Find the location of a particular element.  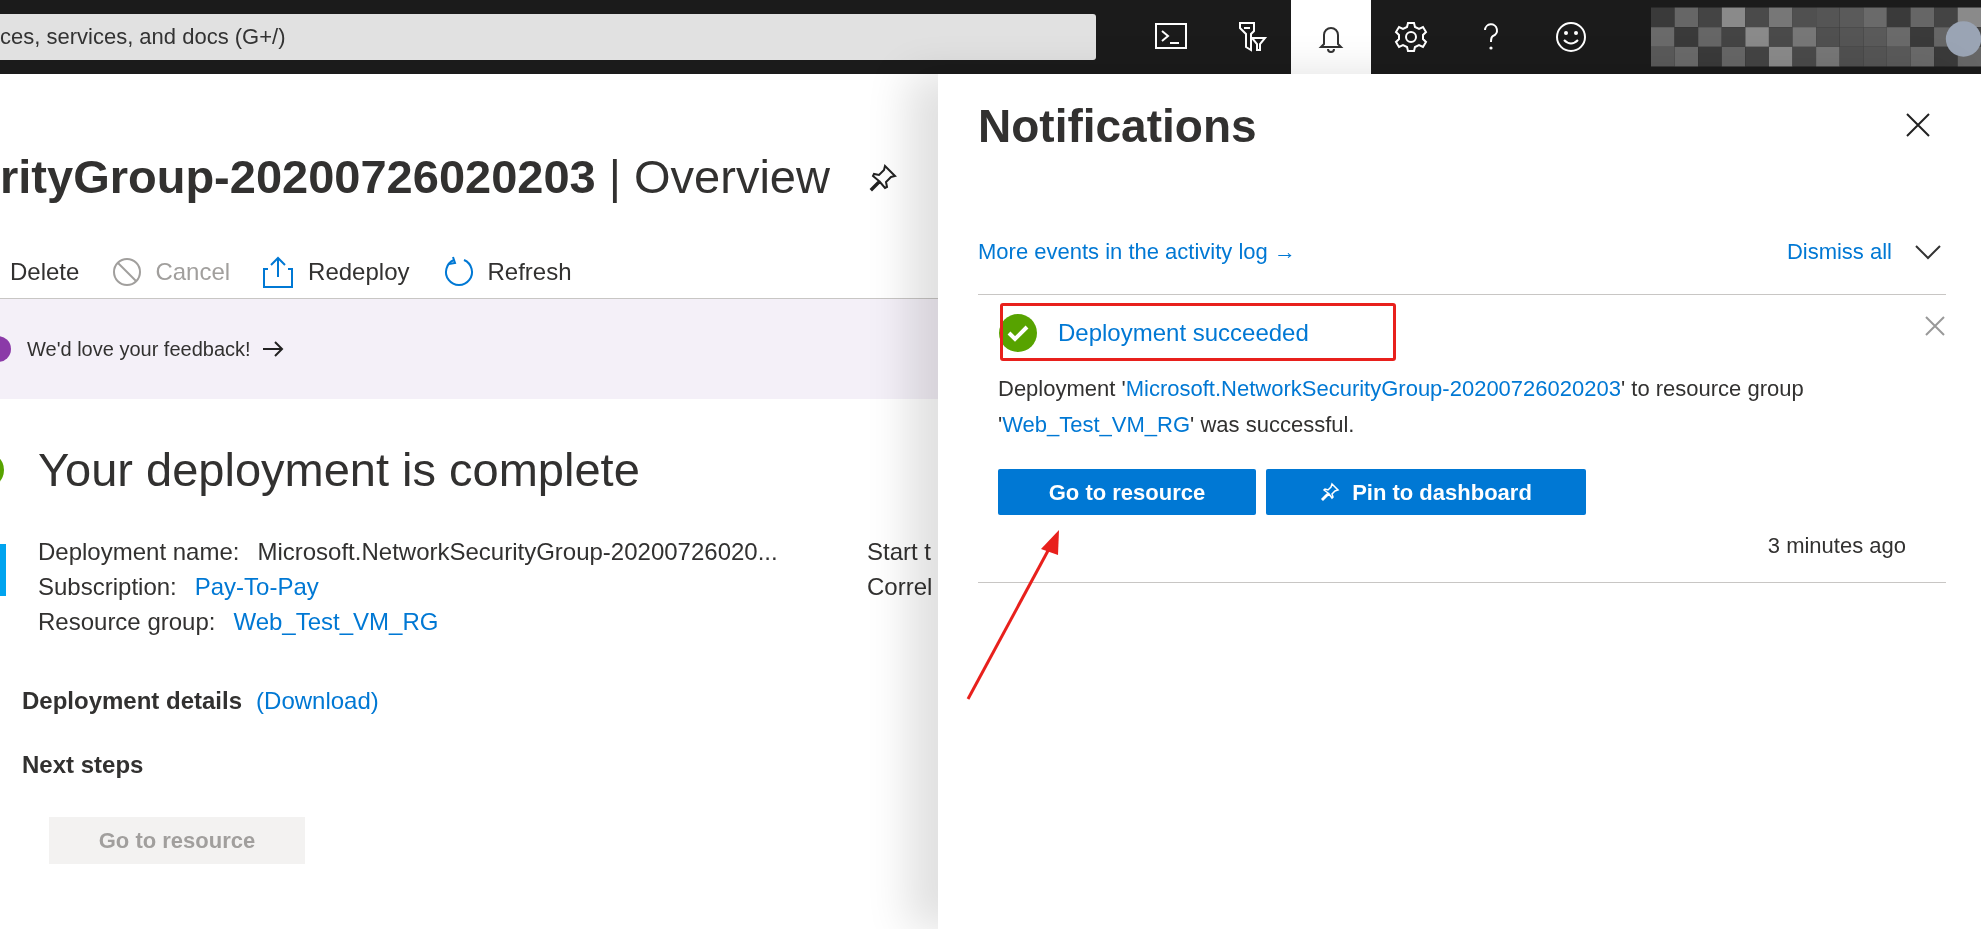

settings-icon is located at coordinates (1410, 37).